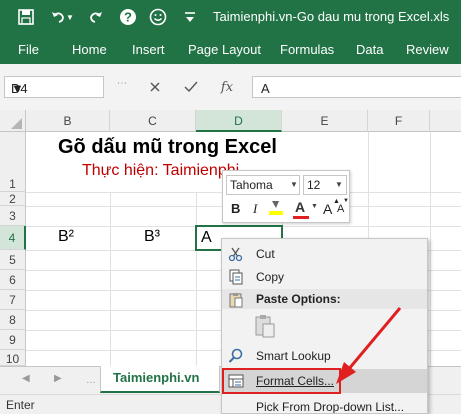  What do you see at coordinates (324, 277) in the screenshot?
I see `menu-item-copy: Copy` at bounding box center [324, 277].